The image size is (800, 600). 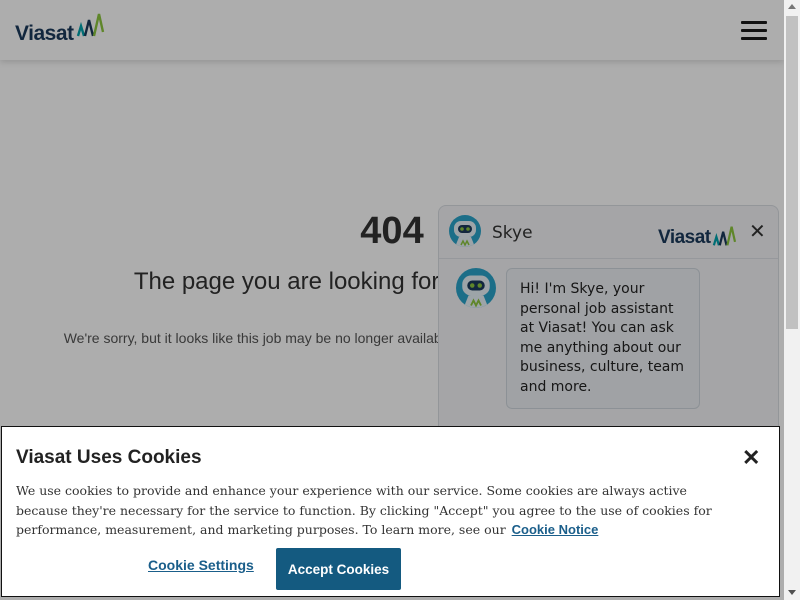 What do you see at coordinates (792, 592) in the screenshot?
I see `scroll-down-arrow-icon` at bounding box center [792, 592].